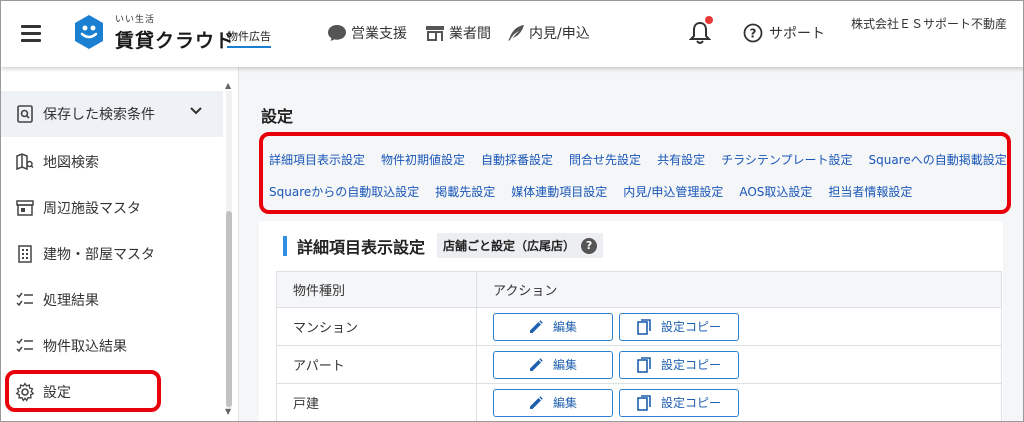 This screenshot has height=422, width=1024. I want to click on logo-icon, so click(89, 32).